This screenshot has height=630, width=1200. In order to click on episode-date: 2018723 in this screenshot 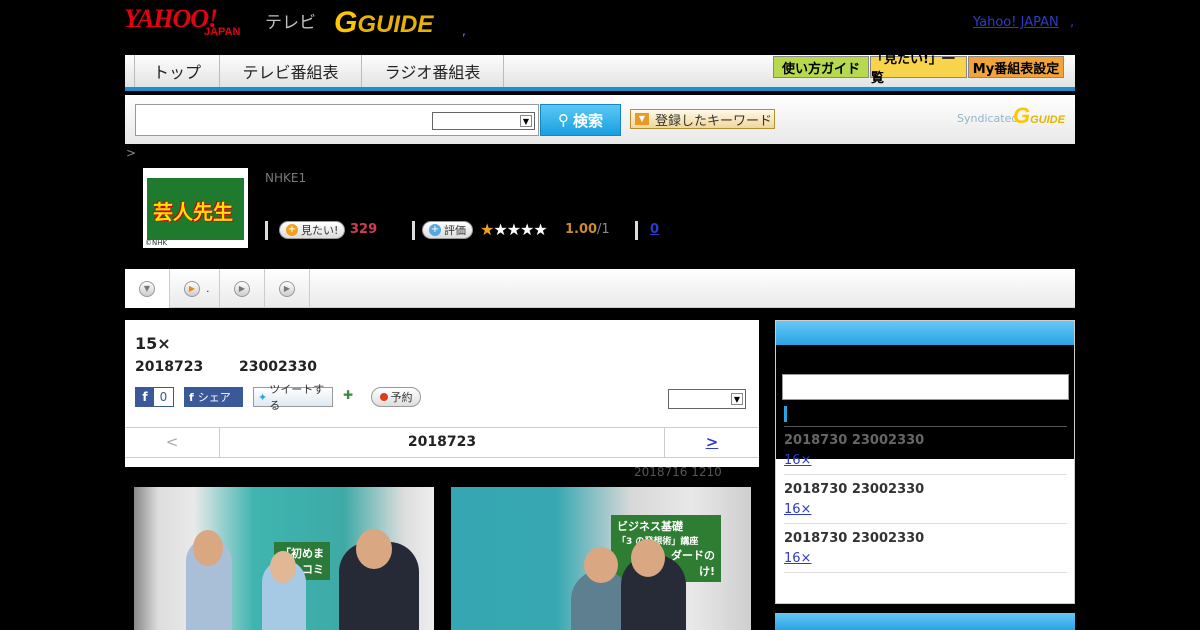, I will do `click(169, 367)`.